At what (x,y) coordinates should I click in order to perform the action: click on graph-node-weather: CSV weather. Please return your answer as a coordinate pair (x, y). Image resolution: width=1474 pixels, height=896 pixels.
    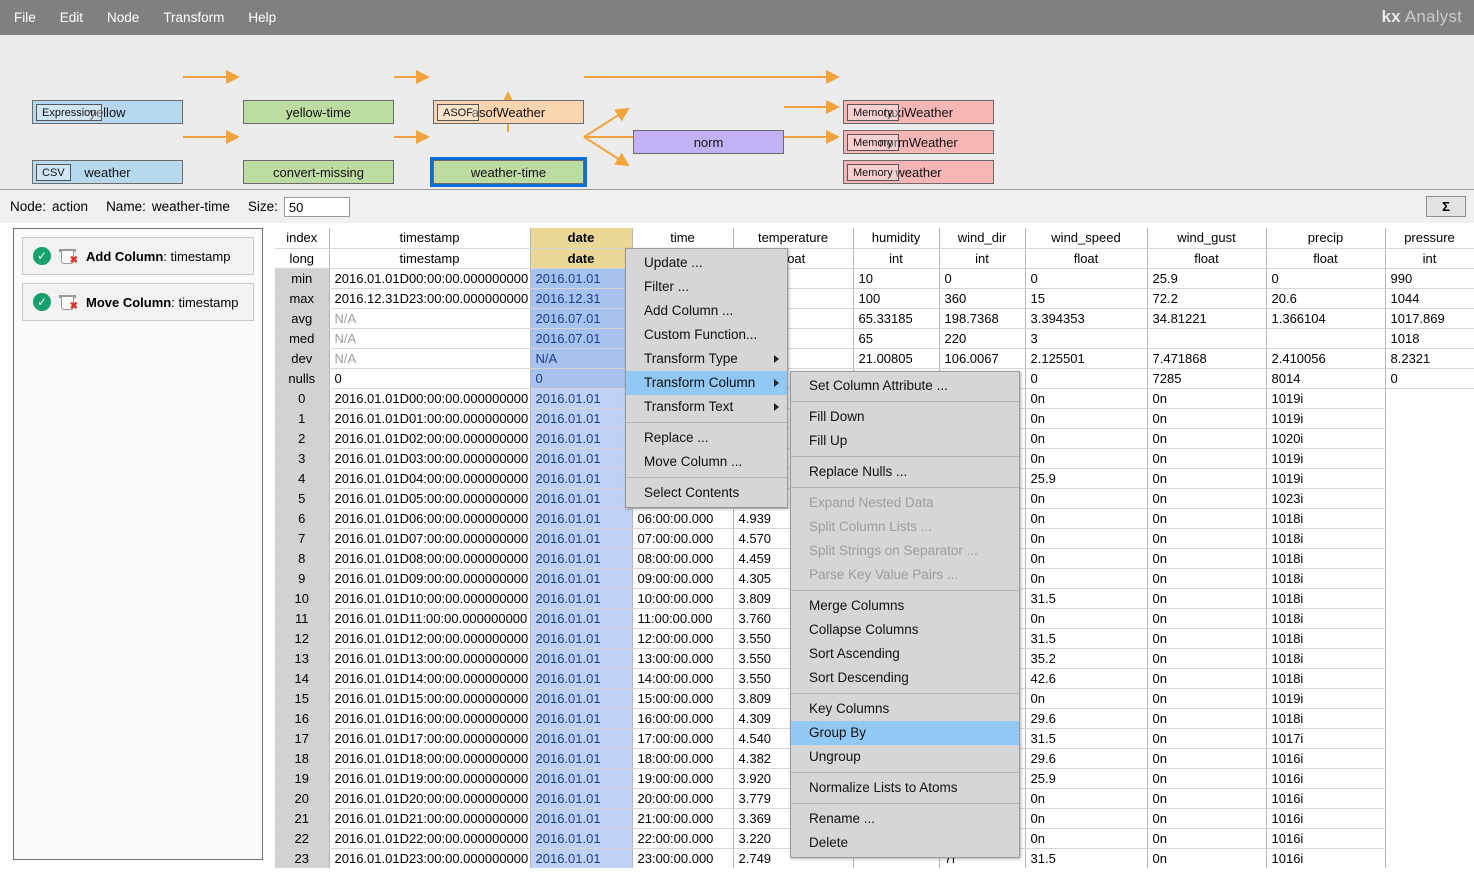
    Looking at the image, I should click on (107, 172).